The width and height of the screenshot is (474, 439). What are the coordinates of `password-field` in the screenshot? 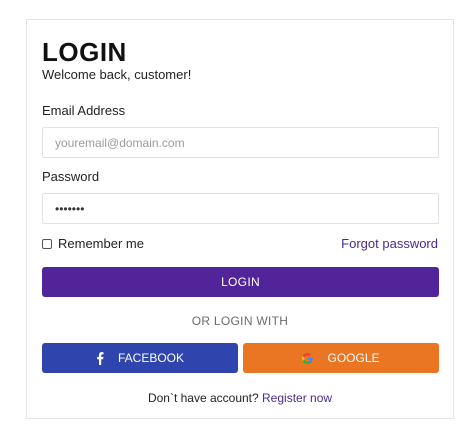 It's located at (240, 208).